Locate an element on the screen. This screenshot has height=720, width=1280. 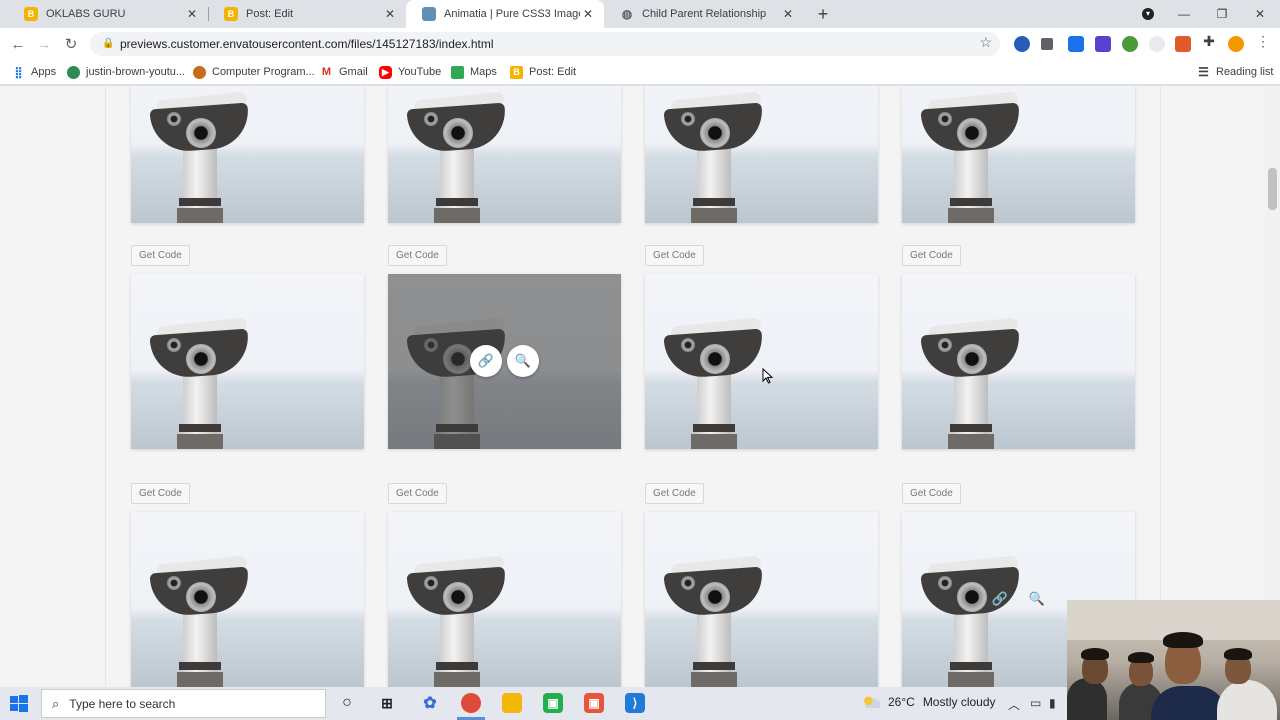
tab-oklabs-guru: B OKLABS GURU ✕ is located at coordinates (108, 14).